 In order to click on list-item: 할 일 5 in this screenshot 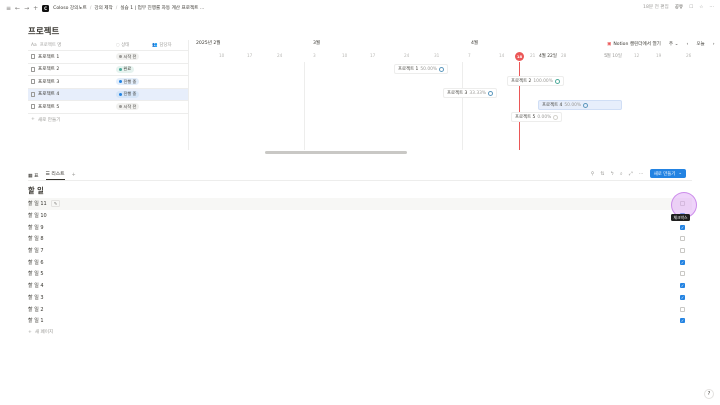, I will do `click(360, 274)`.